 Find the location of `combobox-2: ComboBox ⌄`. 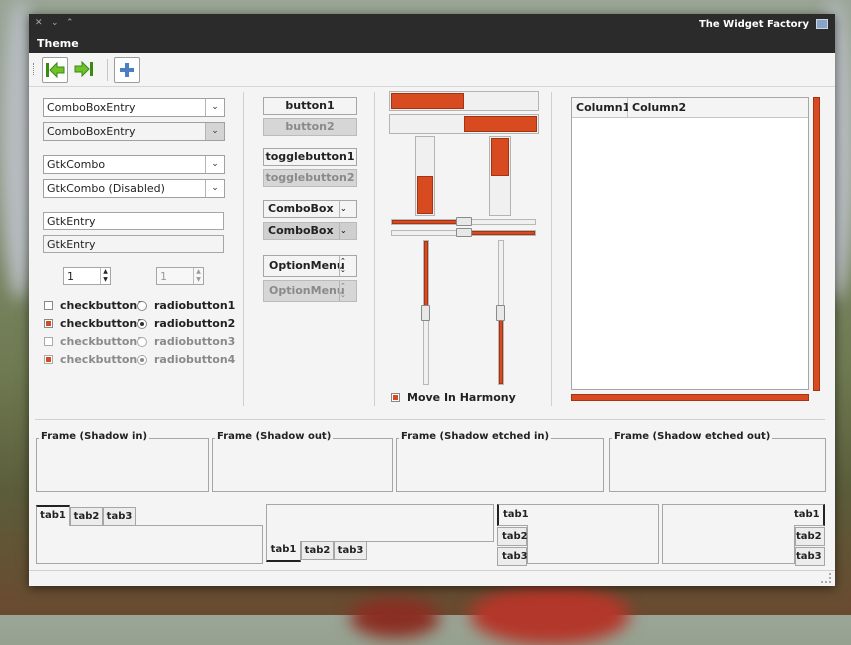

combobox-2: ComboBox ⌄ is located at coordinates (310, 231).